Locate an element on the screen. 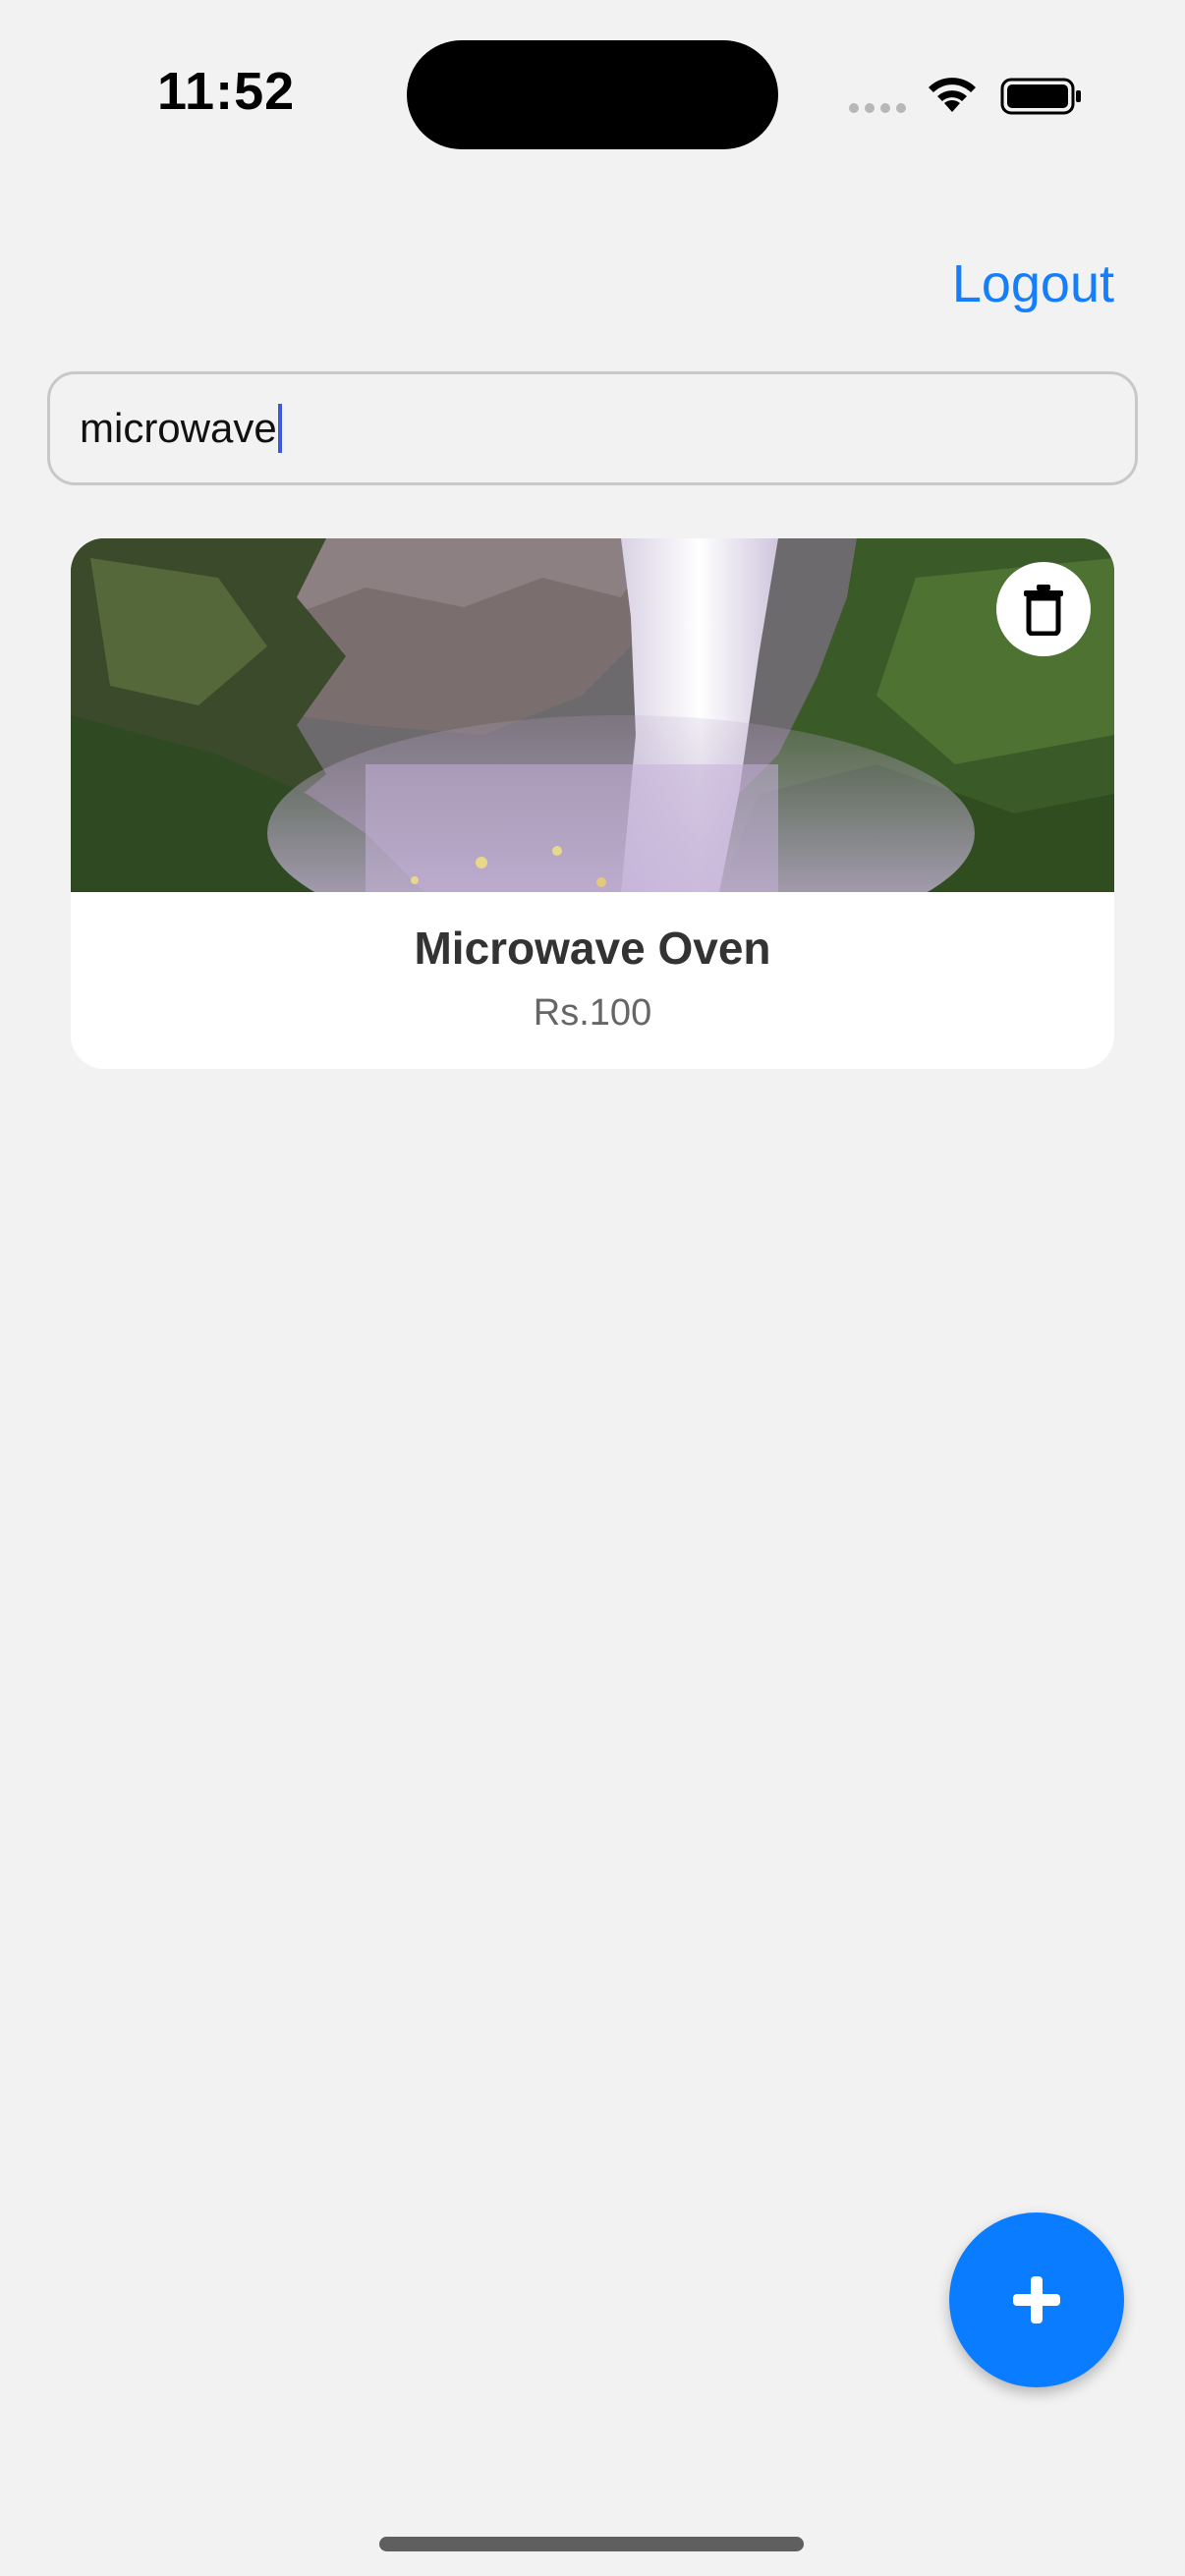  battery-icon is located at coordinates (1041, 96).